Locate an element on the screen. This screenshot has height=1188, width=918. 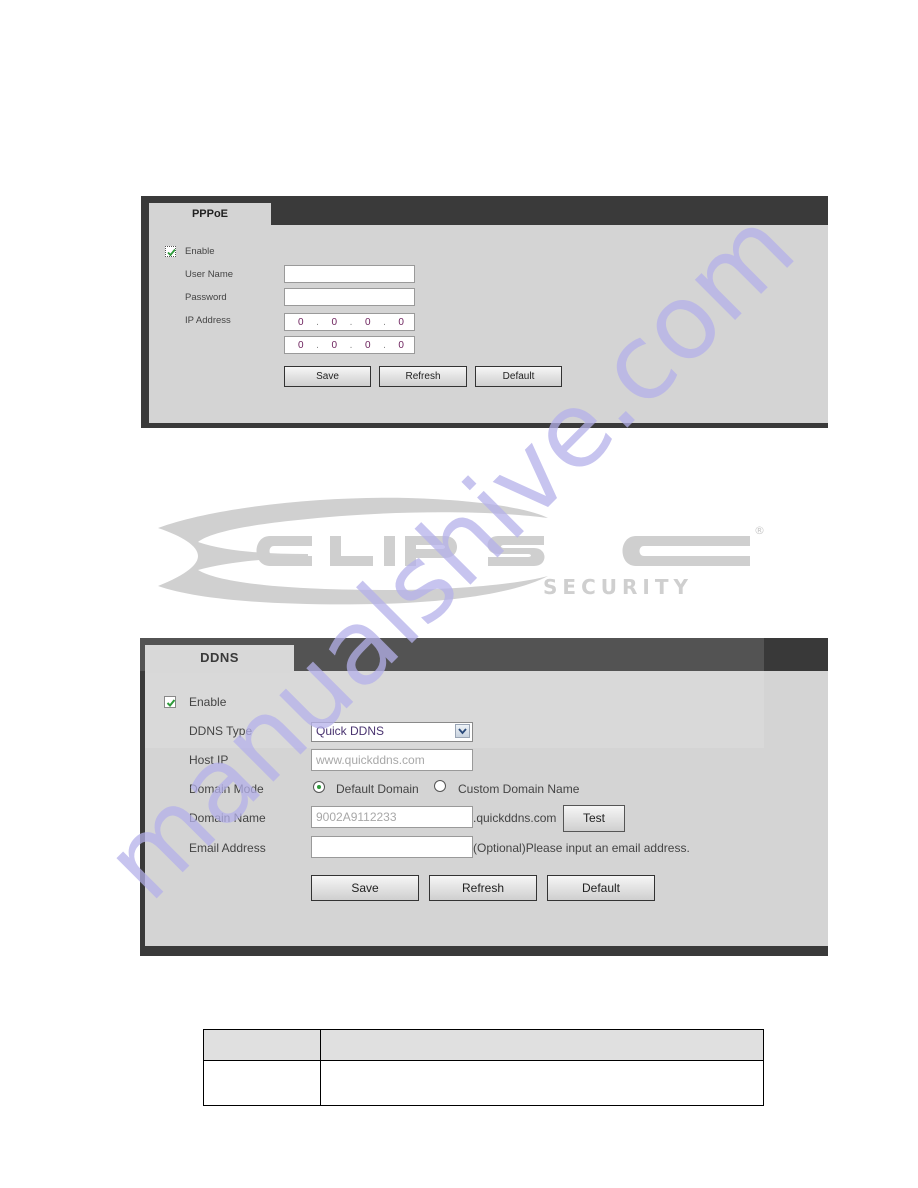
ip-address-input-2: 0. 0. 0. 0 is located at coordinates (349, 345).